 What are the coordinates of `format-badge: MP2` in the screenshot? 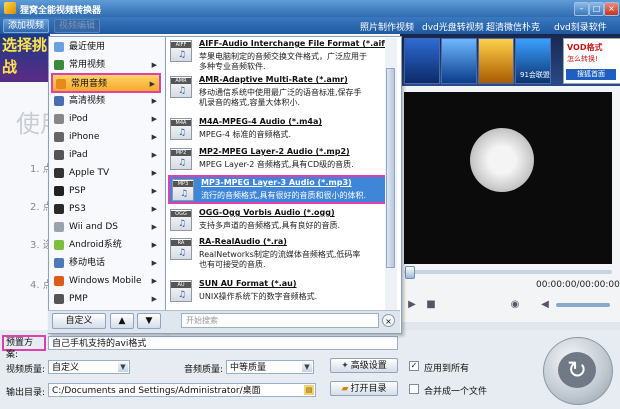 It's located at (181, 153).